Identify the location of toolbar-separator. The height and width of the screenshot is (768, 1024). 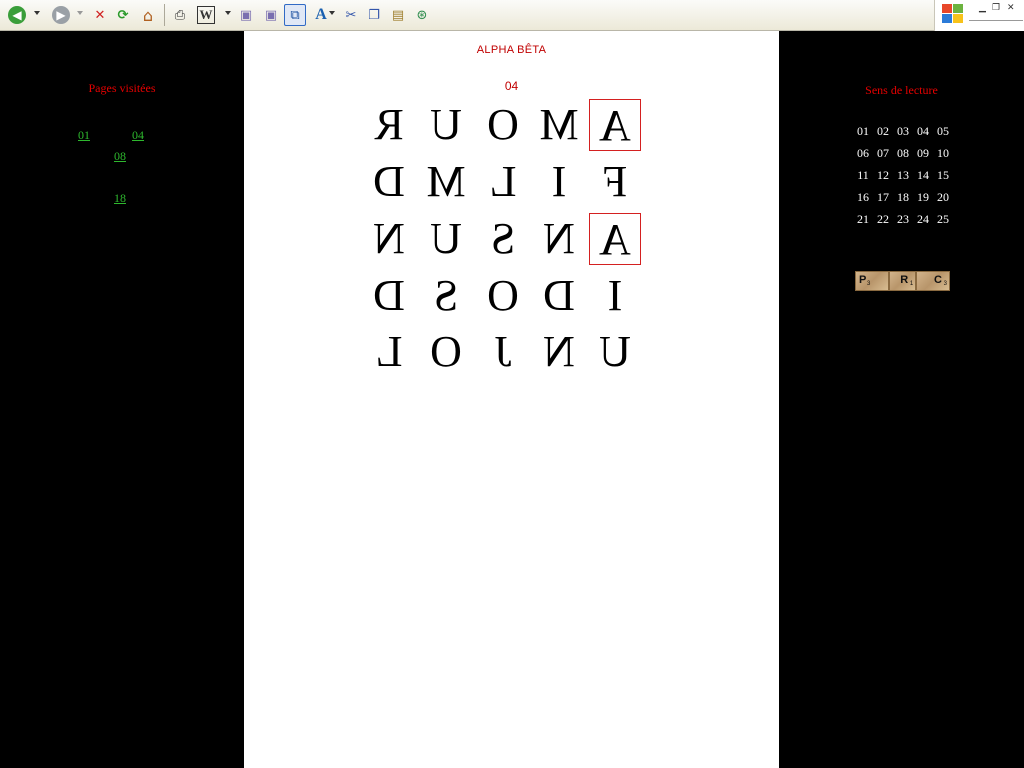
(164, 15).